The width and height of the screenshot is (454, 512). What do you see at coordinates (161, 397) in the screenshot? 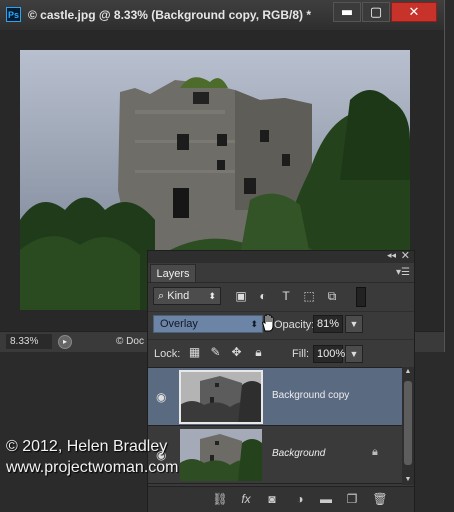
I see `eye-icon: ◉` at bounding box center [161, 397].